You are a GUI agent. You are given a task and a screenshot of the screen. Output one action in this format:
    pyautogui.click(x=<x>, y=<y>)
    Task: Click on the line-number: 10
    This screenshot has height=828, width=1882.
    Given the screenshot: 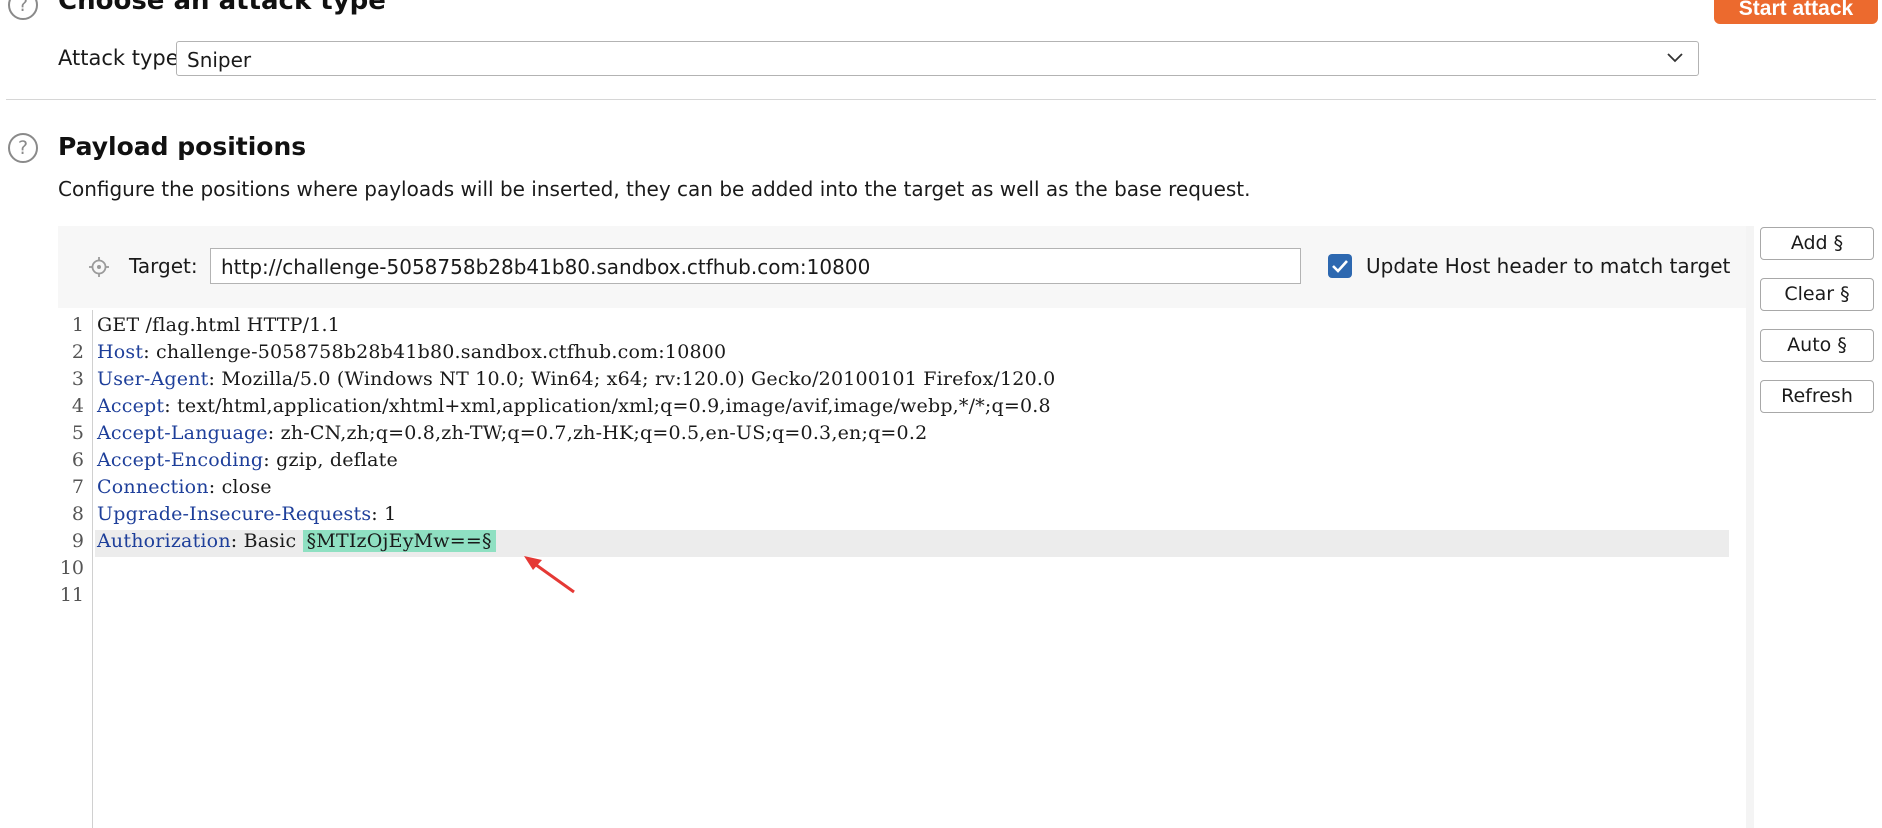 What is the action you would take?
    pyautogui.click(x=71, y=568)
    